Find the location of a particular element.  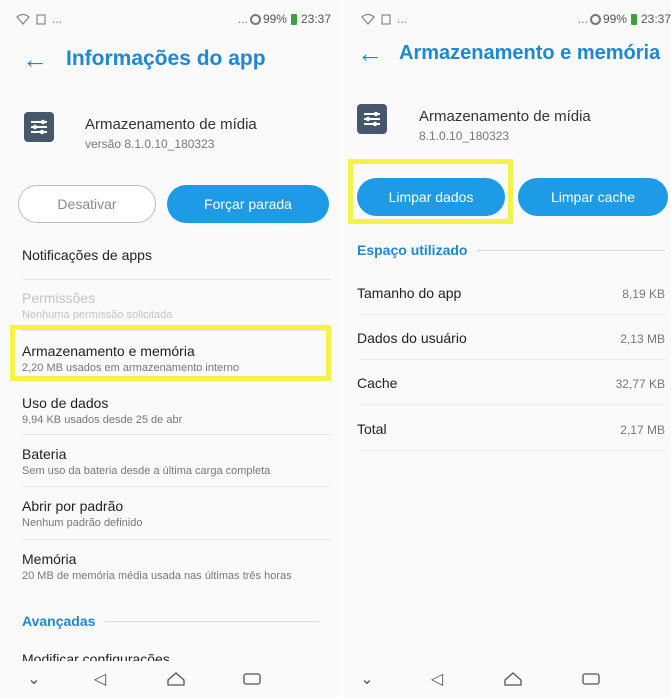

item-title: Bateria is located at coordinates (44, 454).